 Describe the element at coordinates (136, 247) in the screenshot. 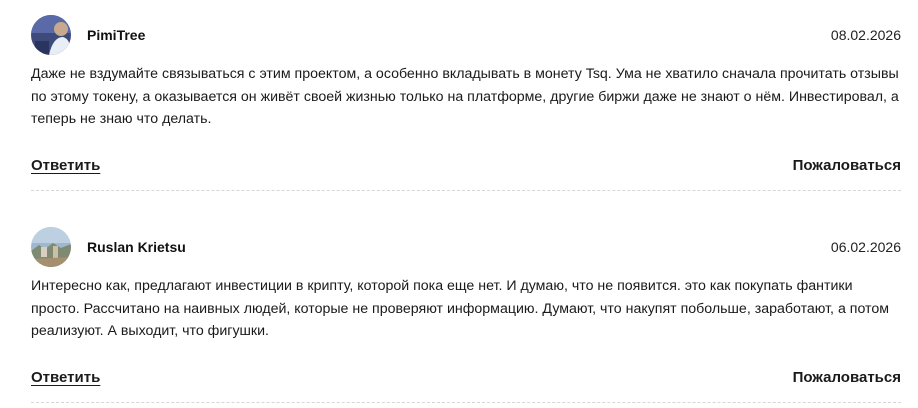

I see `author-name: Ruslan Krietsu` at that location.